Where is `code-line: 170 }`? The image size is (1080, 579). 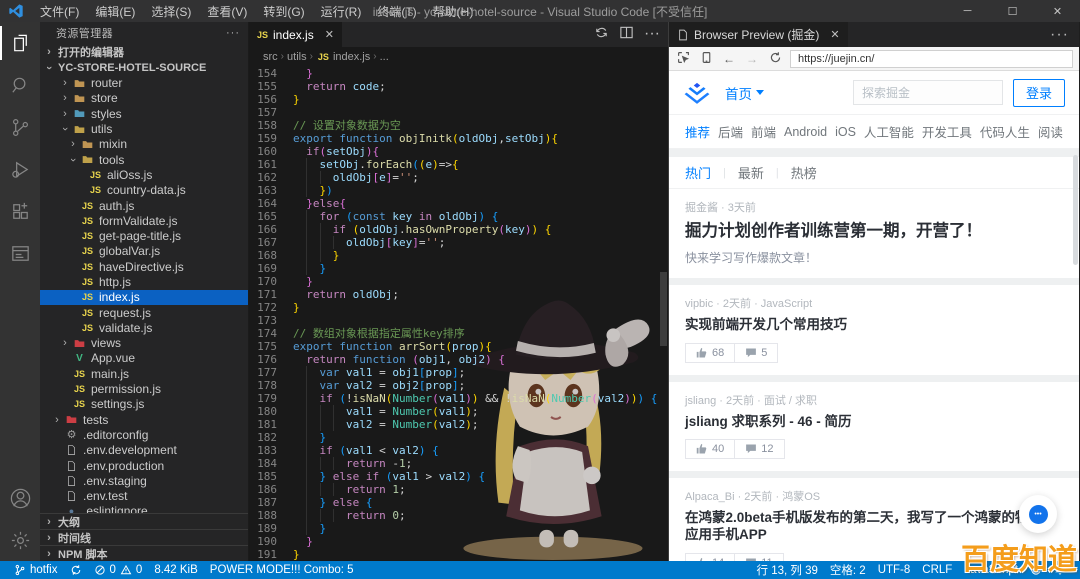 code-line: 170 } is located at coordinates (458, 281).